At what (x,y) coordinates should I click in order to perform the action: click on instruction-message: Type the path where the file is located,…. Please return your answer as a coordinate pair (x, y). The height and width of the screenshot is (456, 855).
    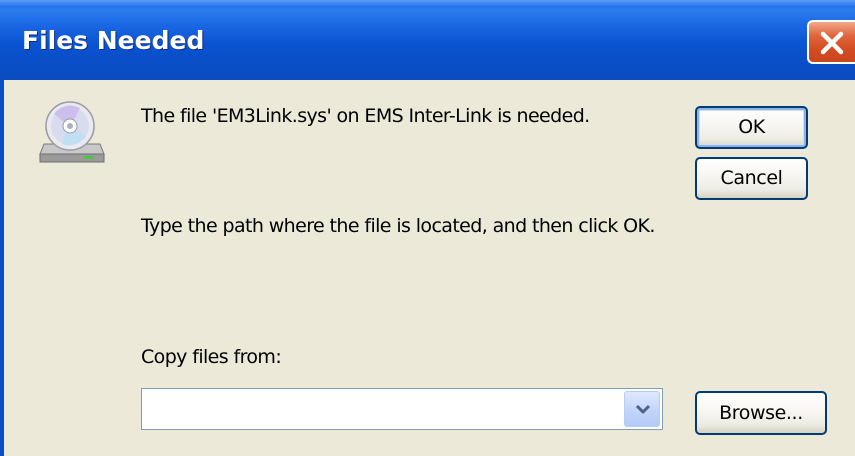
    Looking at the image, I should click on (398, 226).